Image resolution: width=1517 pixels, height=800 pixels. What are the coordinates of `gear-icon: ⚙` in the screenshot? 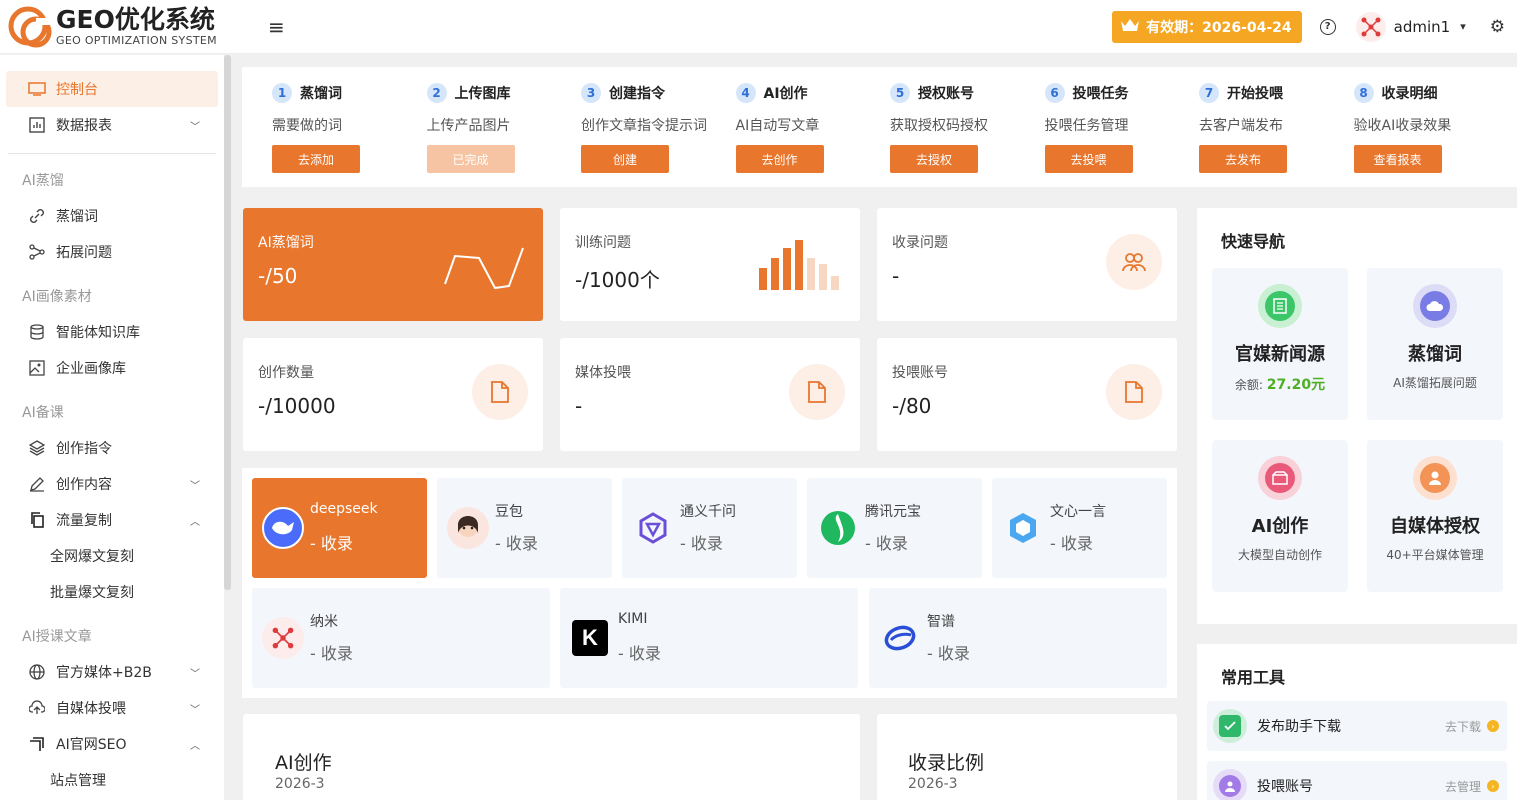 It's located at (1497, 27).